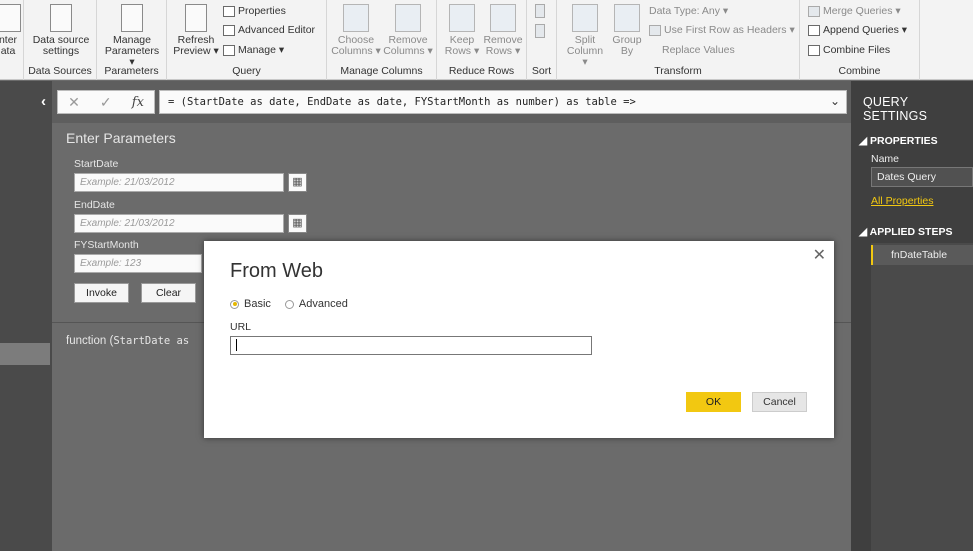 This screenshot has width=973, height=551. I want to click on merge-queries-button: Merge Queries ▾, so click(854, 11).